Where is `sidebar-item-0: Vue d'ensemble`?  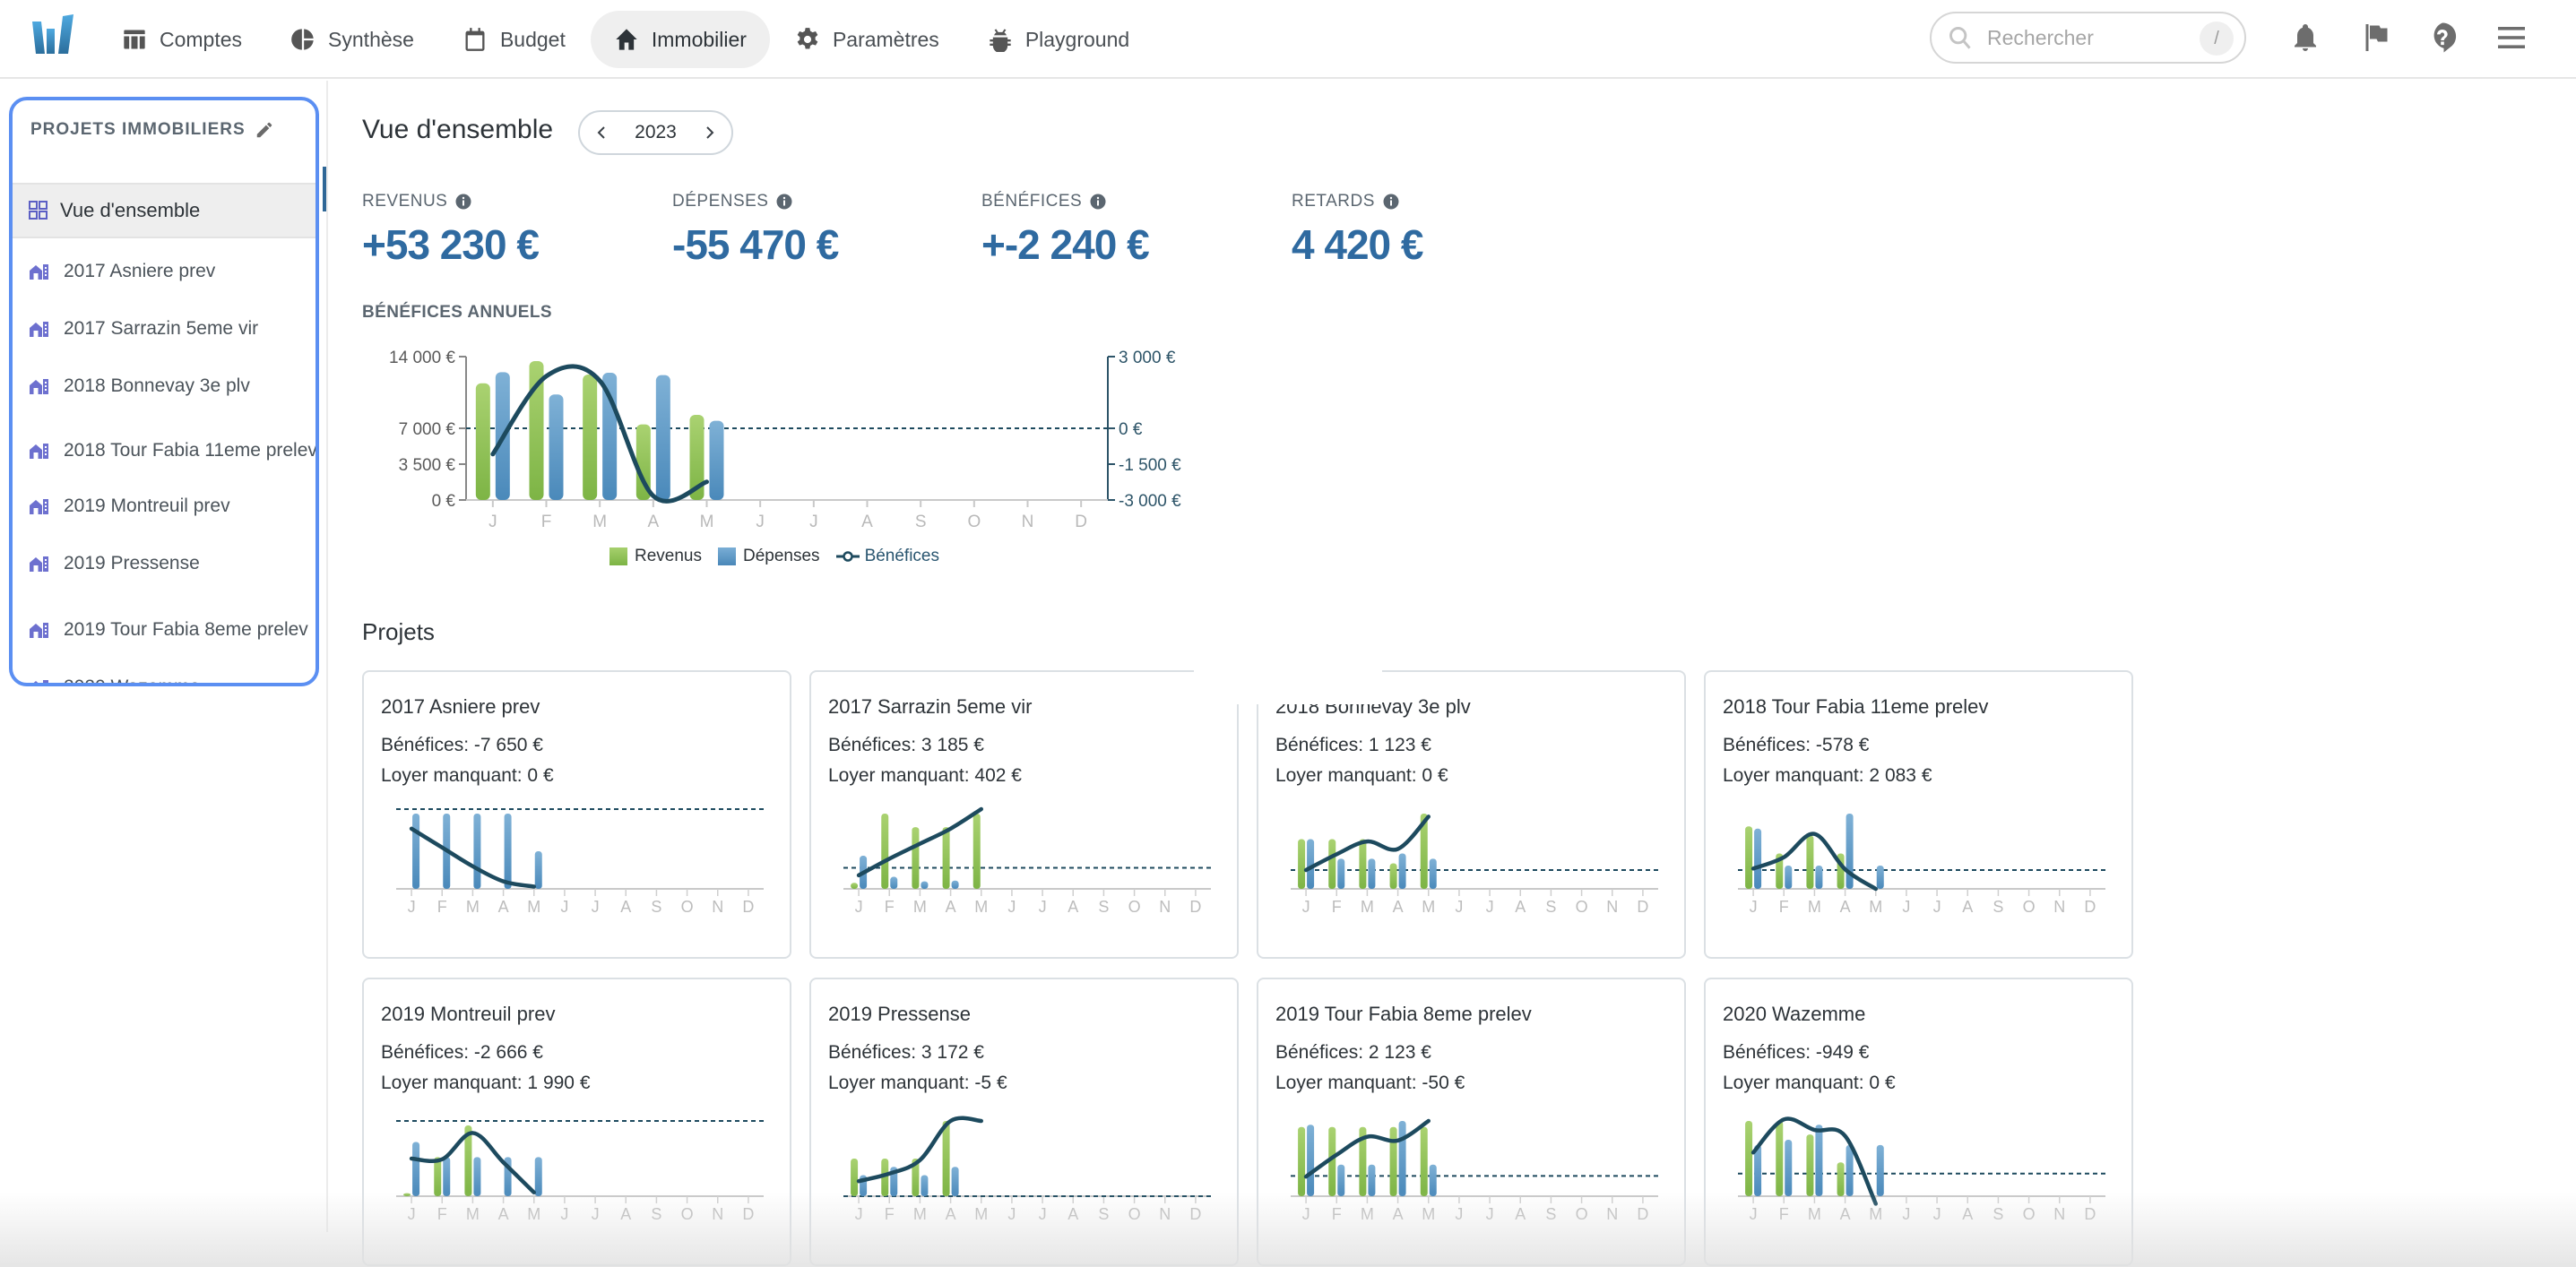
sidebar-item-0: Vue d'ensemble is located at coordinates (164, 211).